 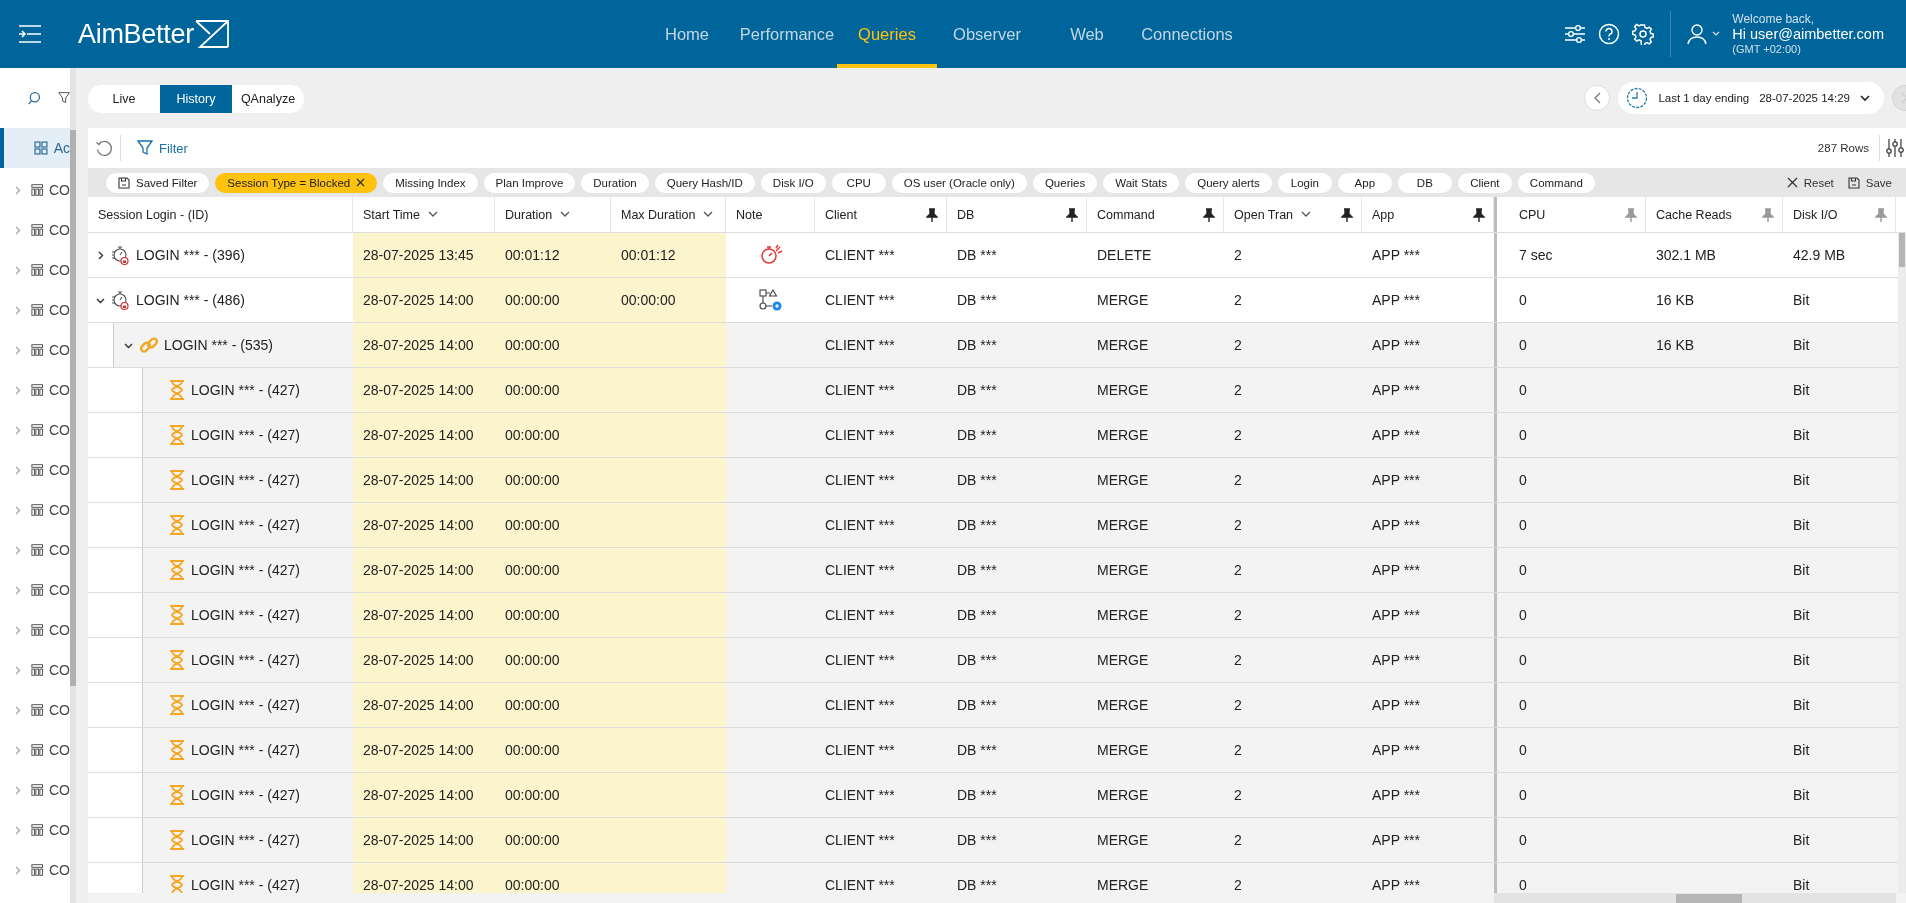 I want to click on filter-chip: Client, so click(x=1484, y=182).